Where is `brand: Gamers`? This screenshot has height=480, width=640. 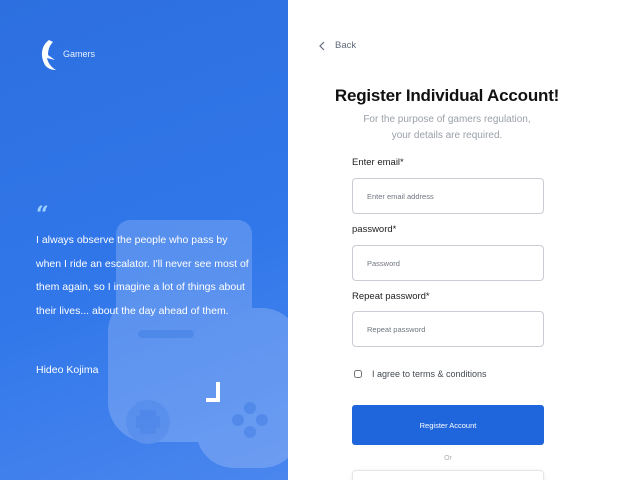 brand: Gamers is located at coordinates (66, 55).